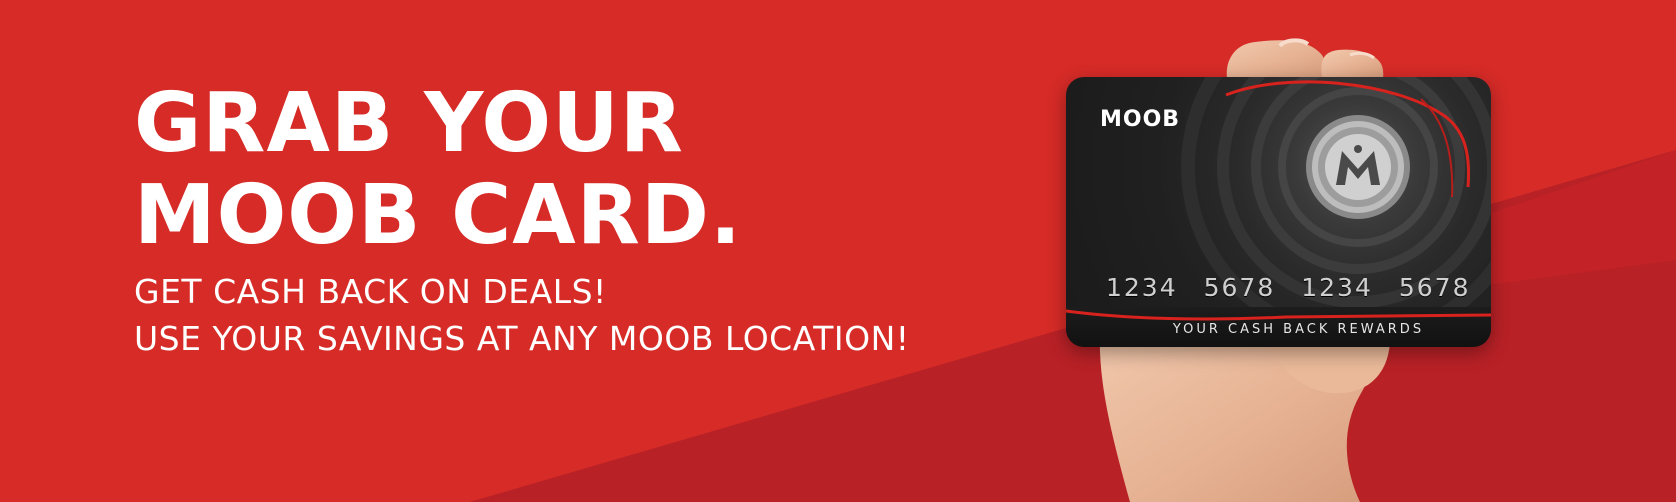 This screenshot has width=1676, height=502. Describe the element at coordinates (1142, 287) in the screenshot. I see `card-number-group-1: 1234` at that location.